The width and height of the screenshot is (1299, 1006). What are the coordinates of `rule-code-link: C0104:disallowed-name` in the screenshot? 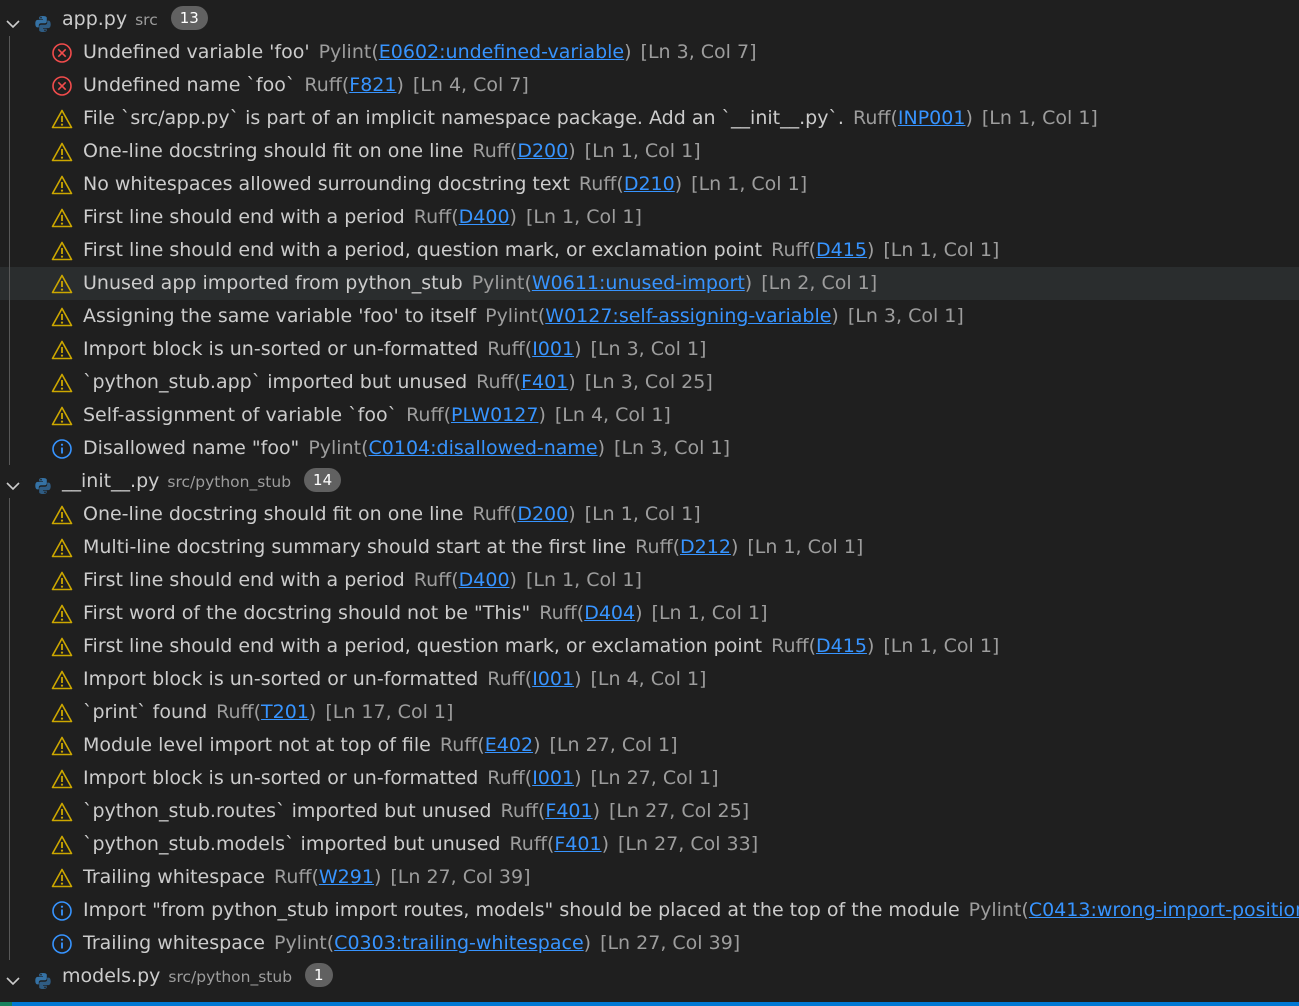 It's located at (483, 448).